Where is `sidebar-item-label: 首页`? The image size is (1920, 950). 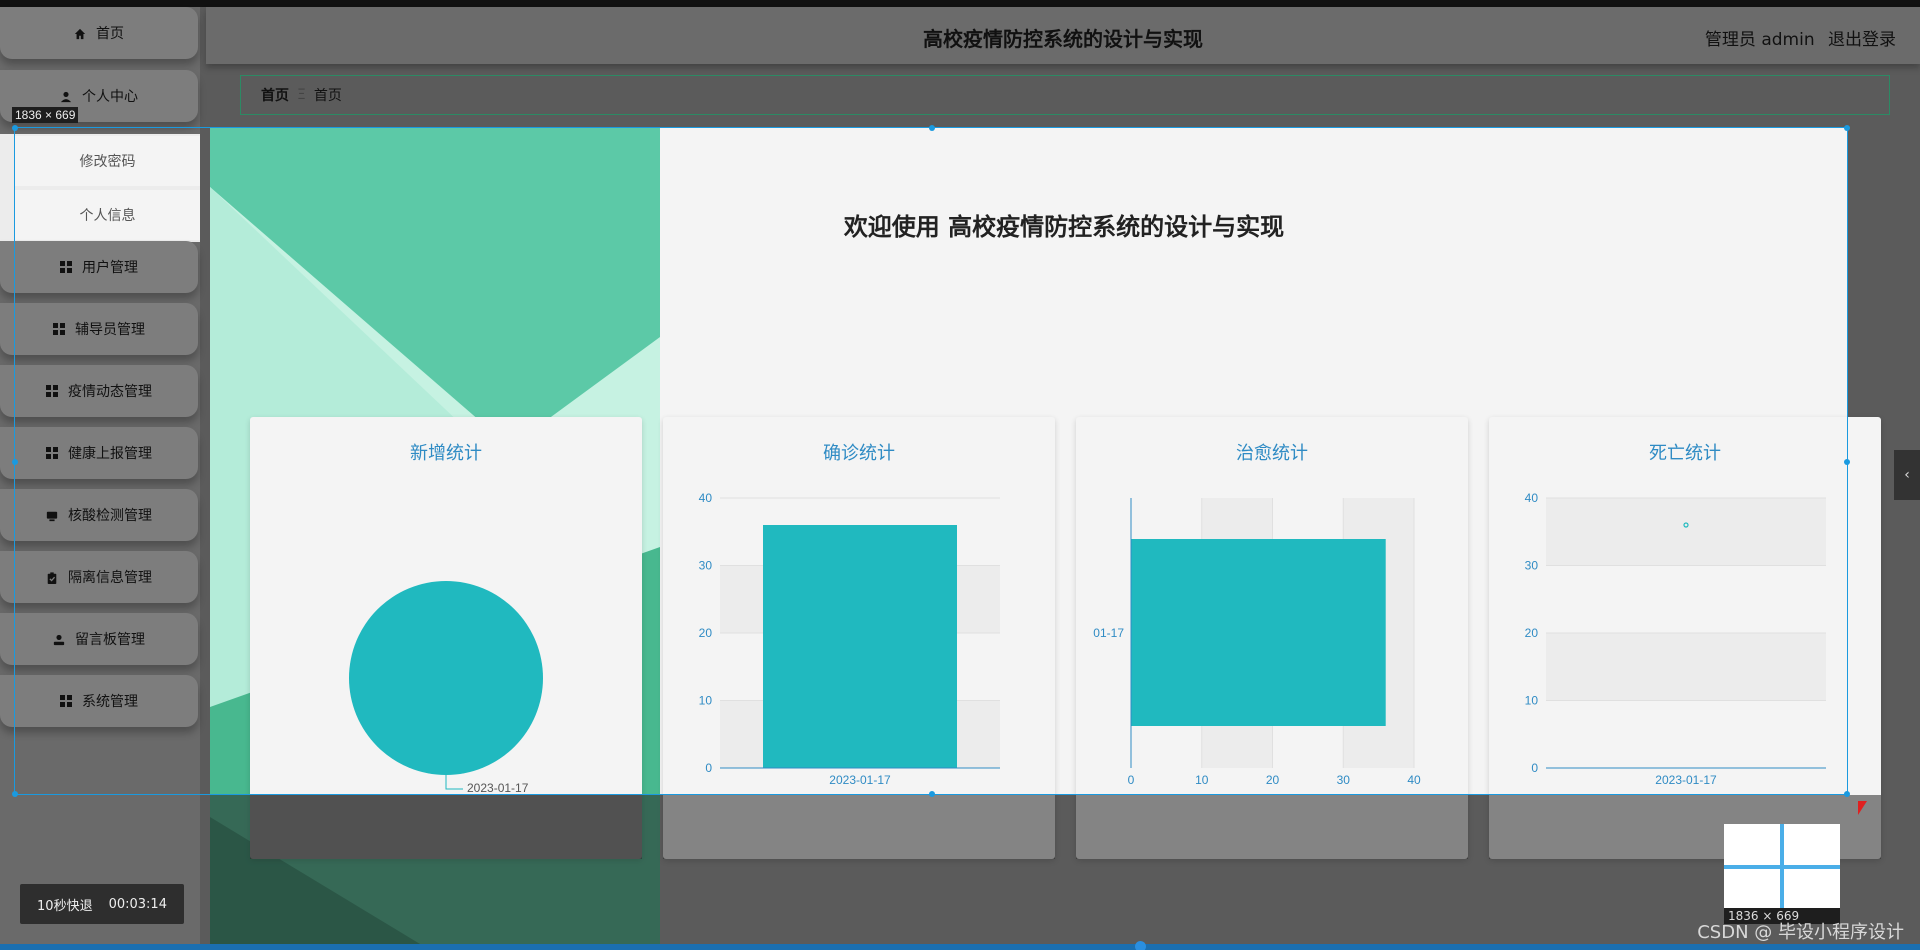 sidebar-item-label: 首页 is located at coordinates (110, 34).